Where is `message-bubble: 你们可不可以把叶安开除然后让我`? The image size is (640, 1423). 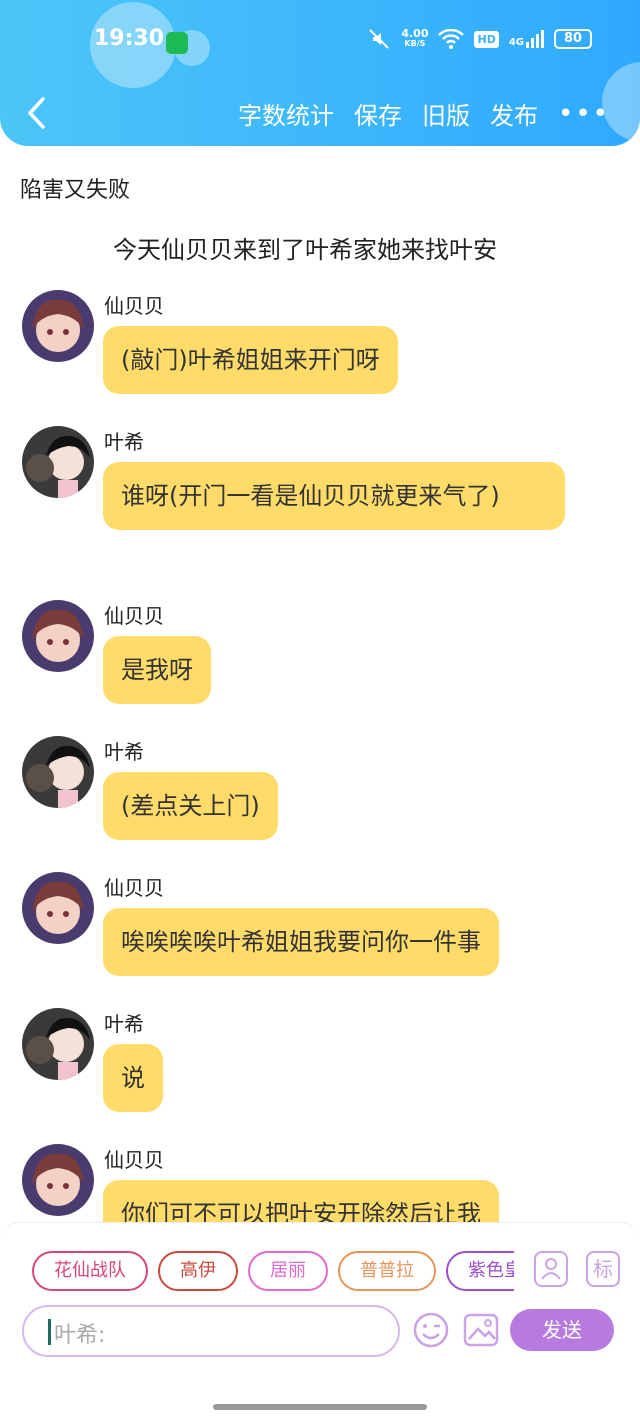
message-bubble: 你们可不可以把叶安开除然后让我 is located at coordinates (301, 1201).